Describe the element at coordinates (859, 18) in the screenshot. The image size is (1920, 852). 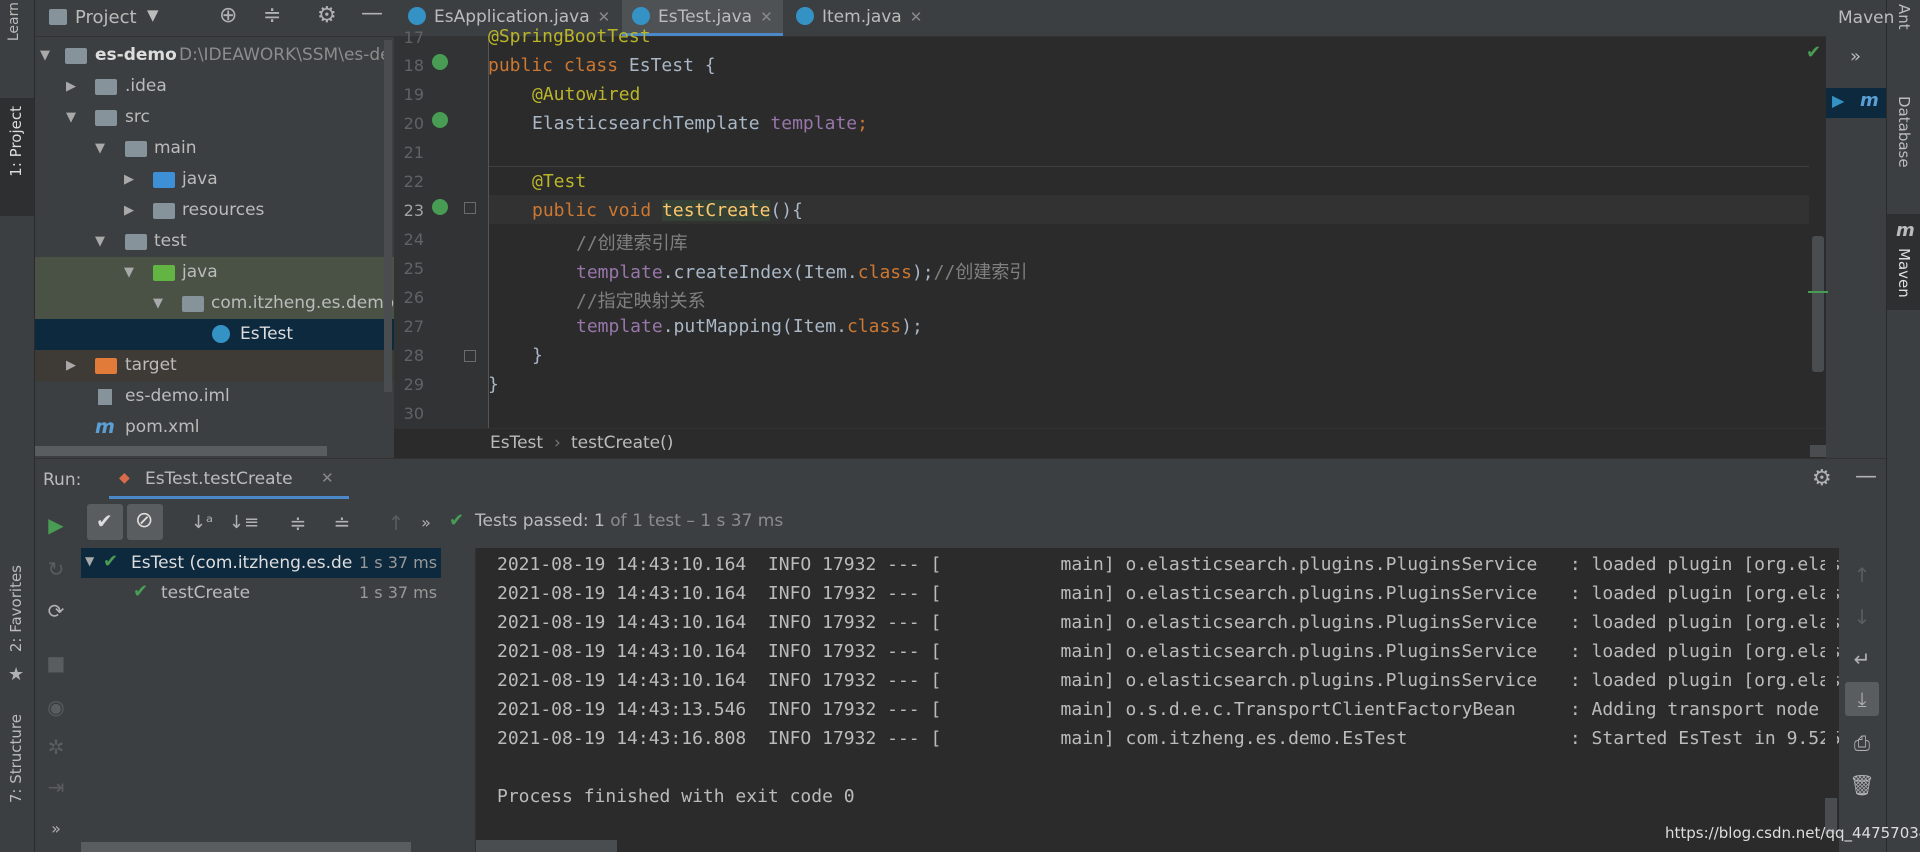
I see `tab-item: Item.java ✕` at that location.